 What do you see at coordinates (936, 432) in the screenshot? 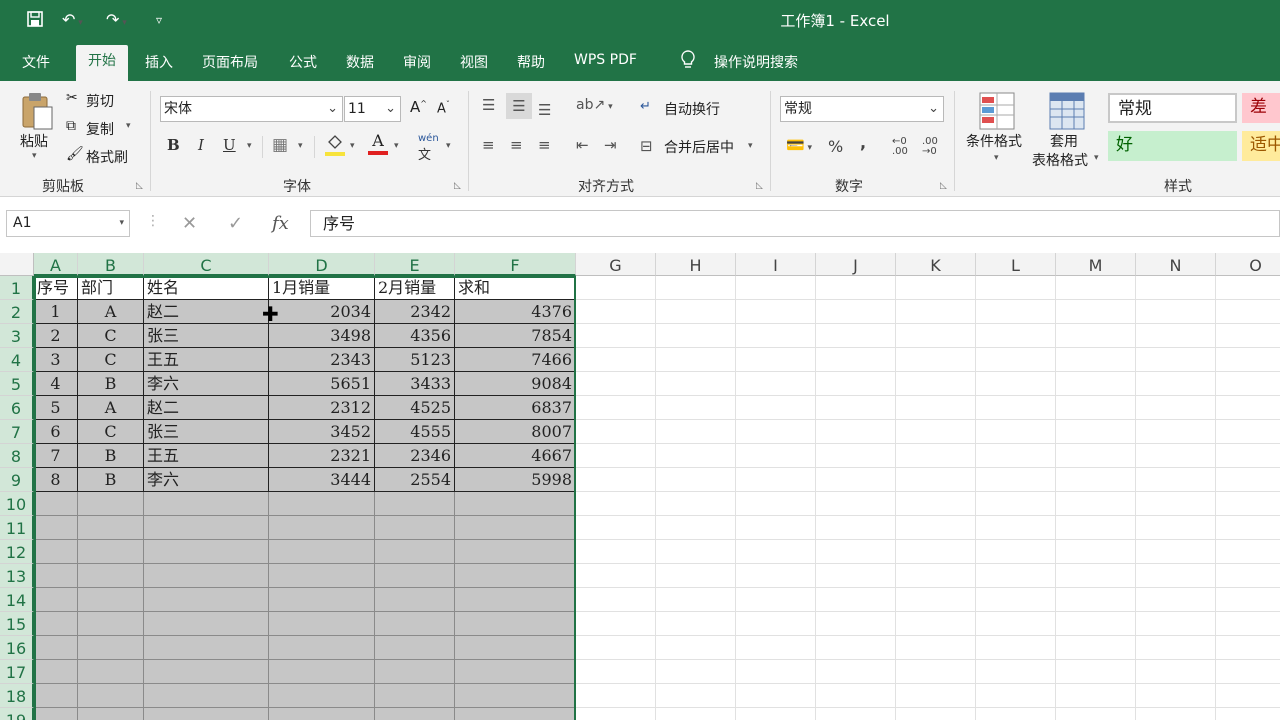
I see `cell-k7` at bounding box center [936, 432].